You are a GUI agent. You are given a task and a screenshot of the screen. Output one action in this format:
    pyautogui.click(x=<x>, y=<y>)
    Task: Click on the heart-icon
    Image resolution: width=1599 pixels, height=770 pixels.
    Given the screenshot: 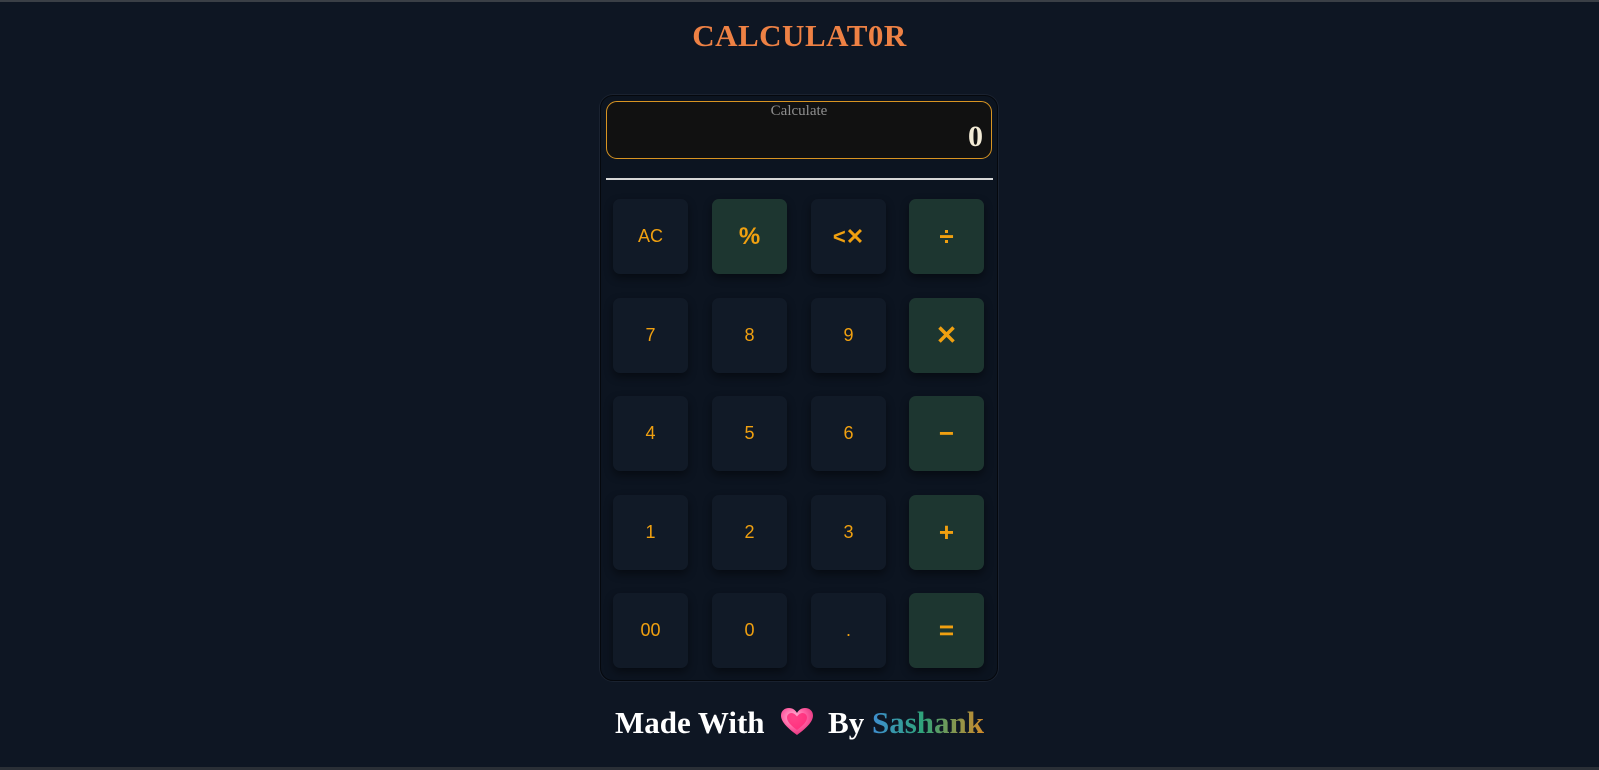 What is the action you would take?
    pyautogui.click(x=797, y=726)
    